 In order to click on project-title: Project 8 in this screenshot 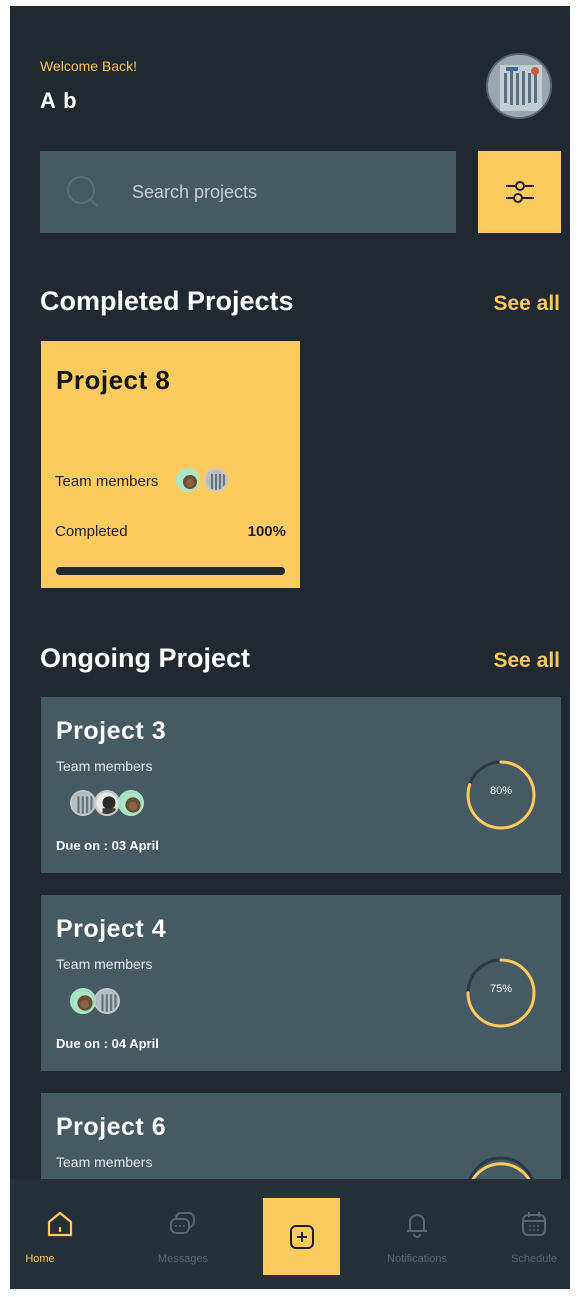, I will do `click(113, 380)`.